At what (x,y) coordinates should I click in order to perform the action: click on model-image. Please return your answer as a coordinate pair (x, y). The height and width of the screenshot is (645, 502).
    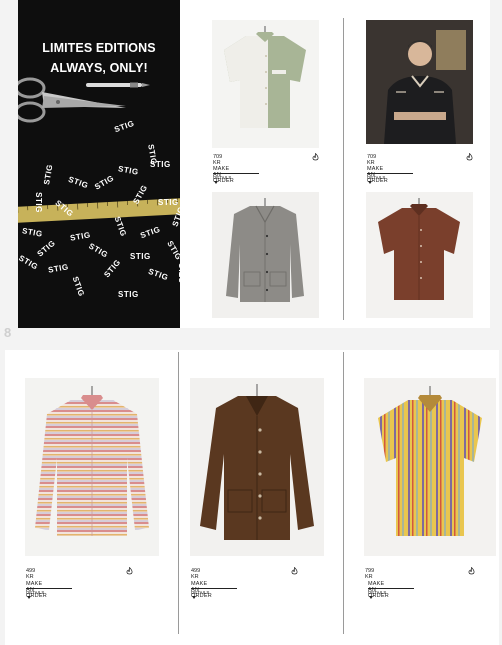
    Looking at the image, I should click on (419, 82).